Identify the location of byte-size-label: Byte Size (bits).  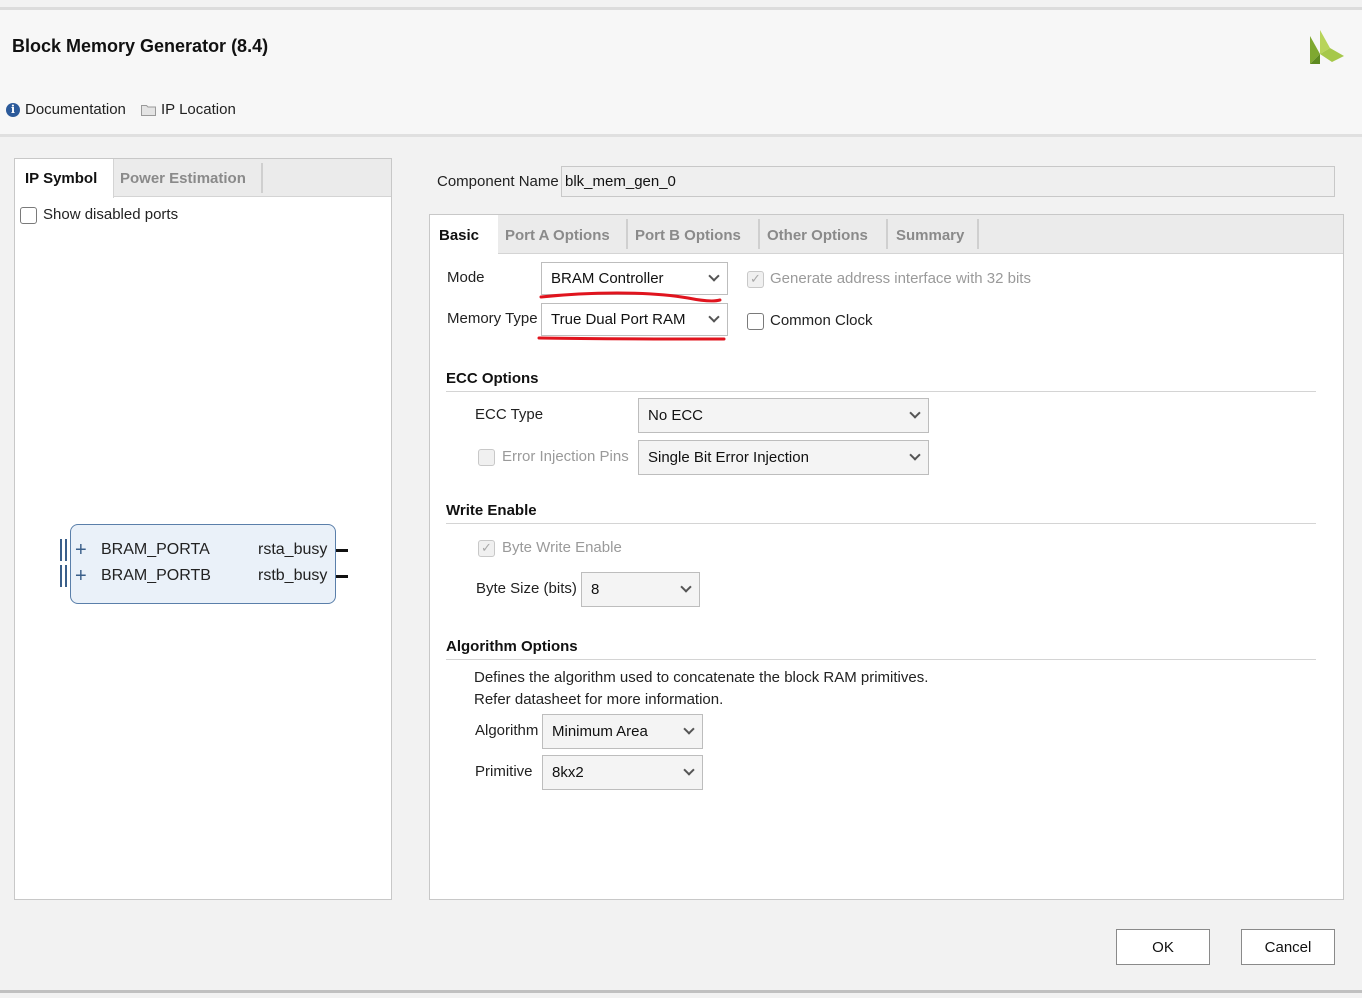
(526, 588).